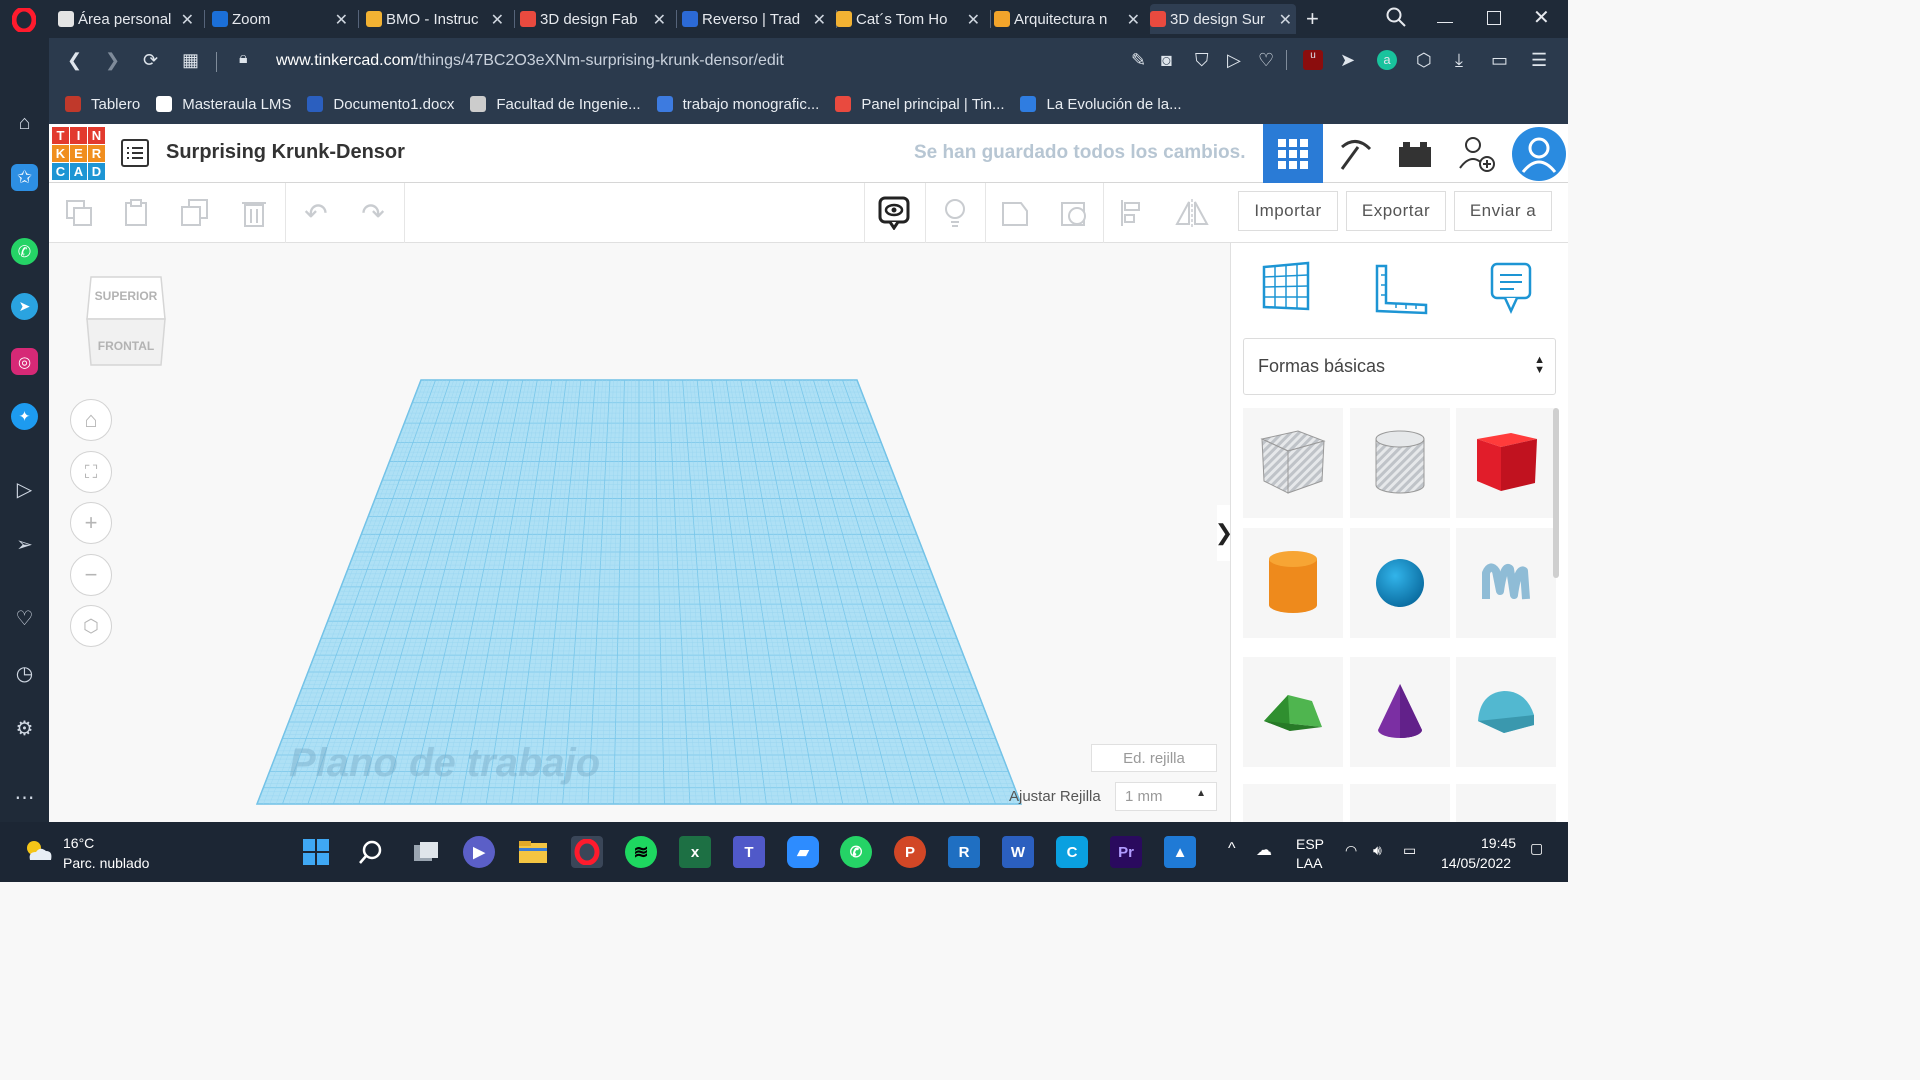 Image resolution: width=1920 pixels, height=1080 pixels. Describe the element at coordinates (1399, 366) in the screenshot. I see `shape-category-select: Formas básicas ▲ ▼` at that location.